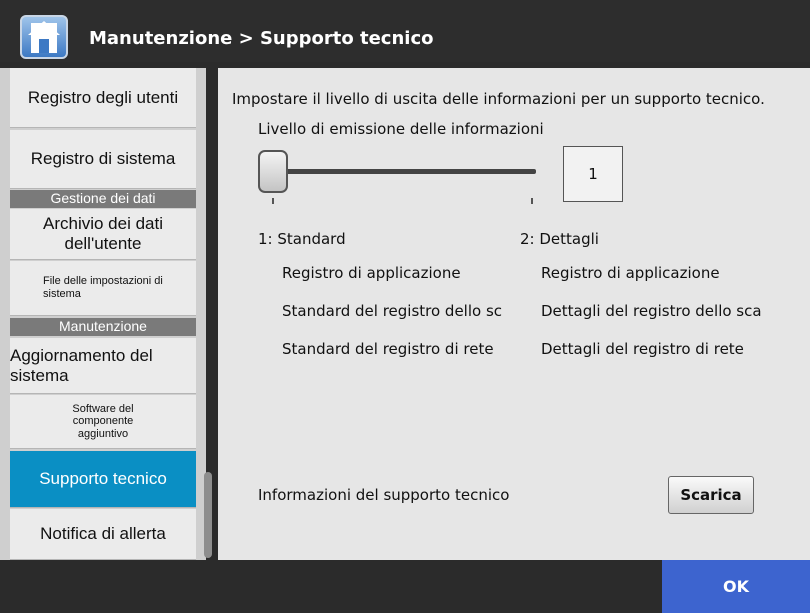  I want to click on option-details-title: 2: Dettagli, so click(559, 239).